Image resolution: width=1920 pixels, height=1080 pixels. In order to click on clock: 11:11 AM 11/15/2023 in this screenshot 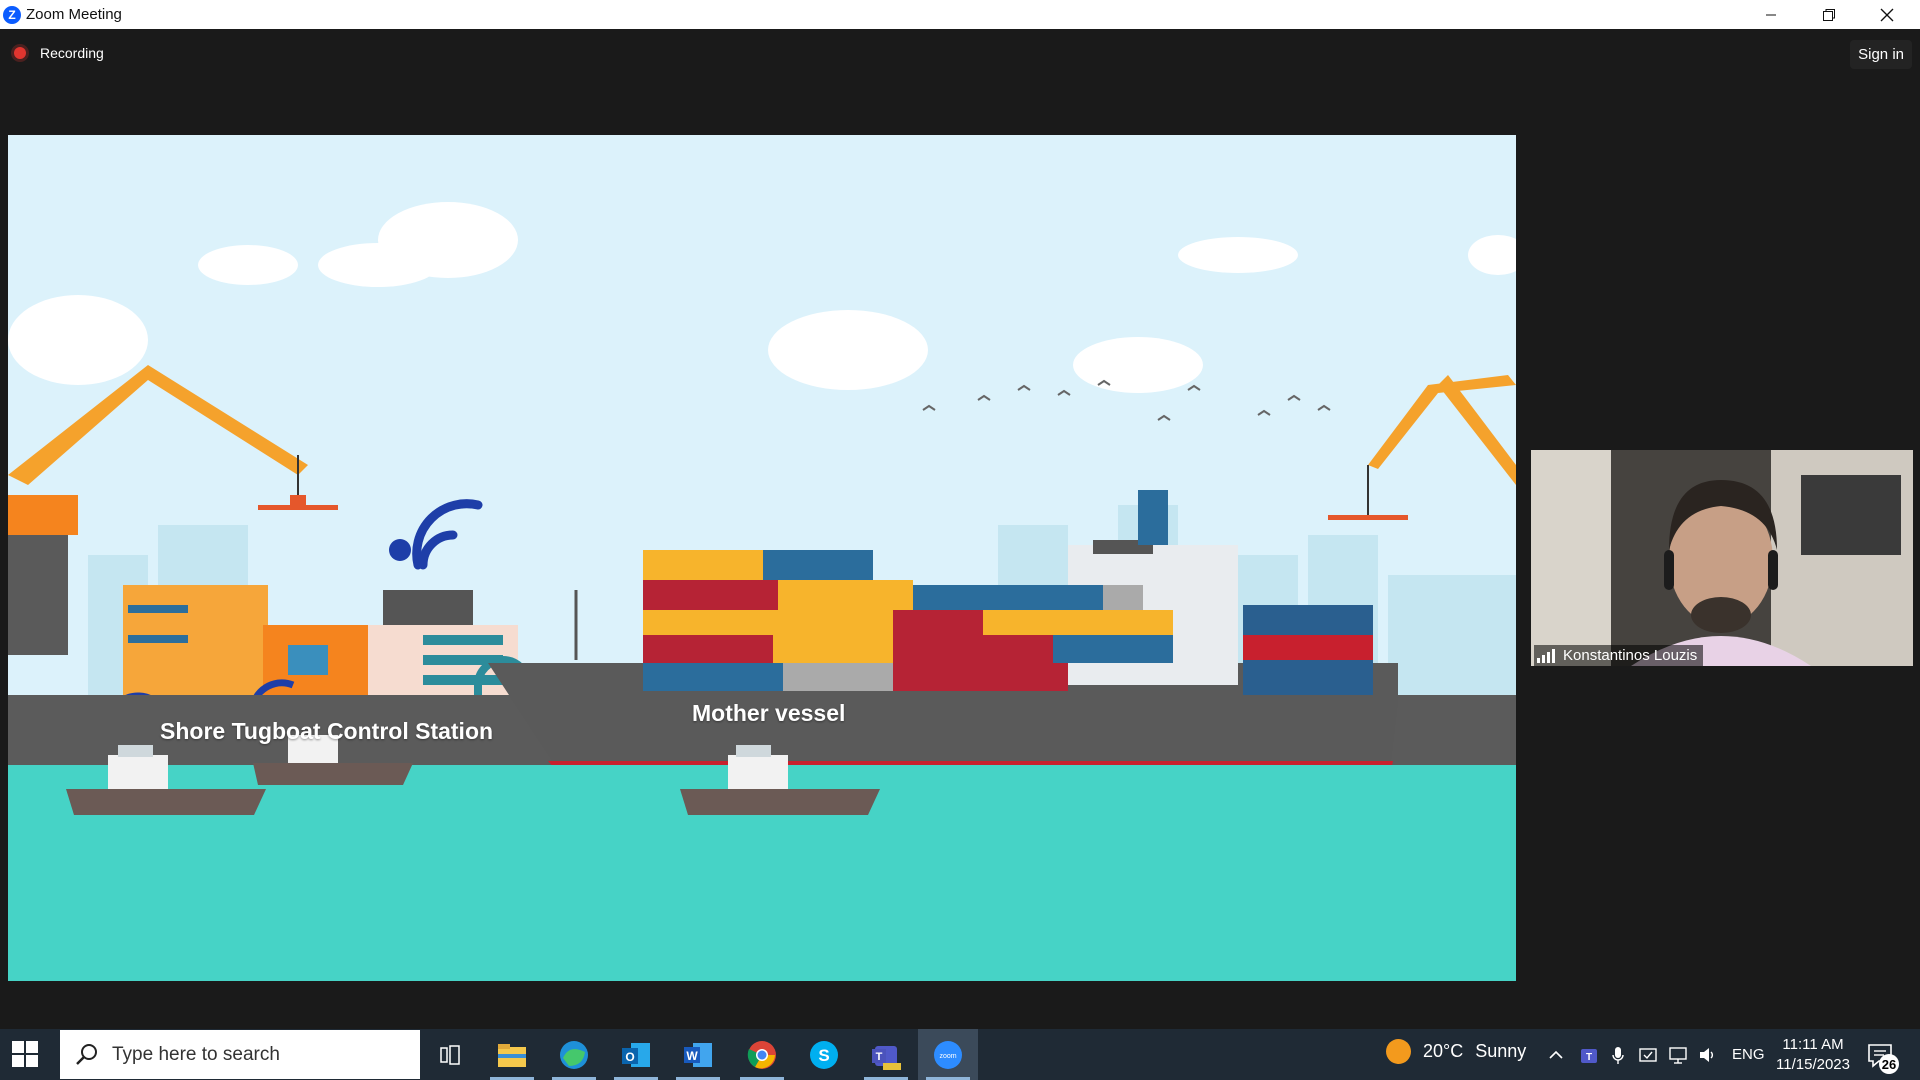, I will do `click(1813, 1055)`.